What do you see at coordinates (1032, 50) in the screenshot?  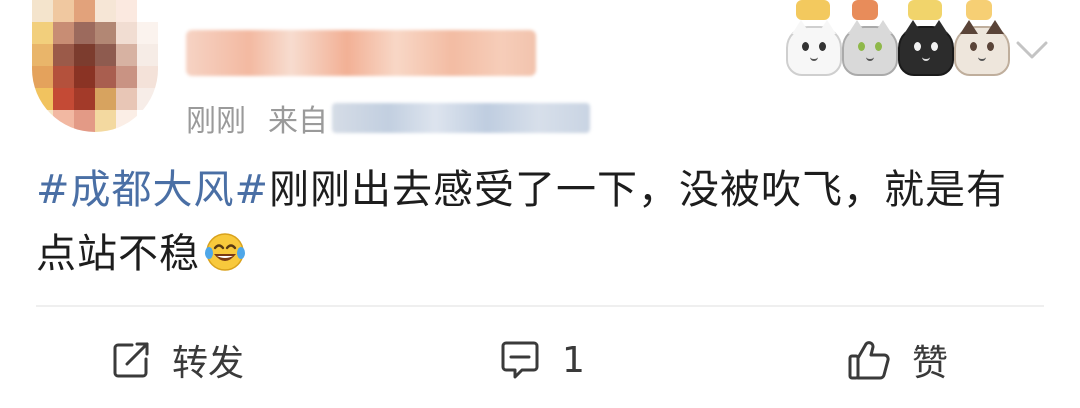 I see `chevron-down-icon` at bounding box center [1032, 50].